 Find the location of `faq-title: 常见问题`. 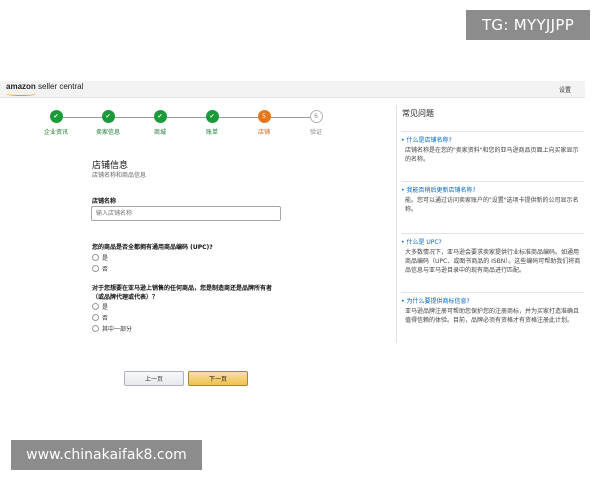

faq-title: 常见问题 is located at coordinates (418, 113).